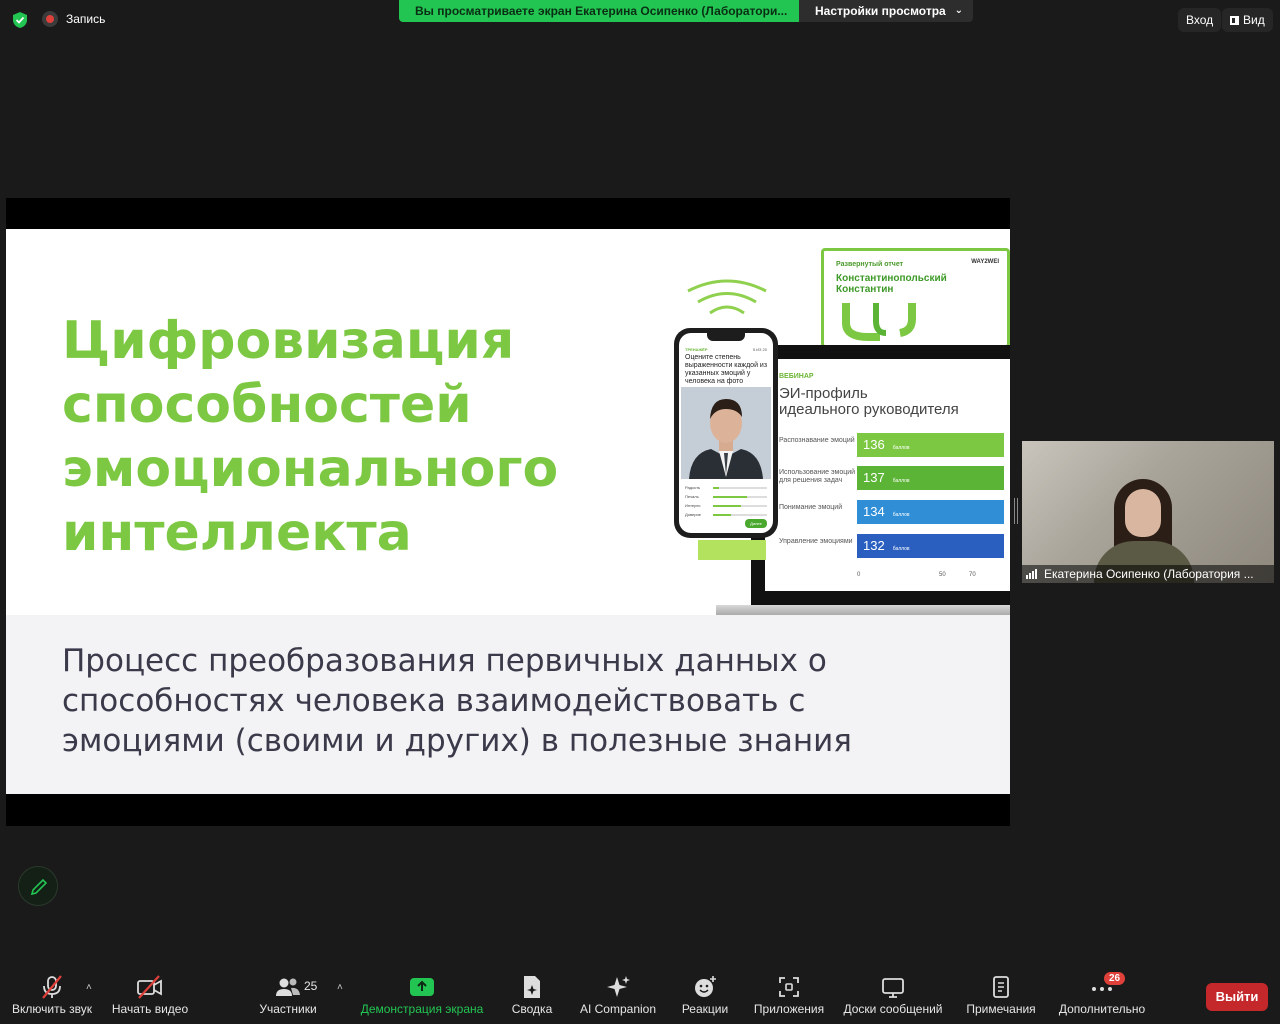 This screenshot has width=1280, height=1024. I want to click on axis-tick: 70, so click(972, 575).